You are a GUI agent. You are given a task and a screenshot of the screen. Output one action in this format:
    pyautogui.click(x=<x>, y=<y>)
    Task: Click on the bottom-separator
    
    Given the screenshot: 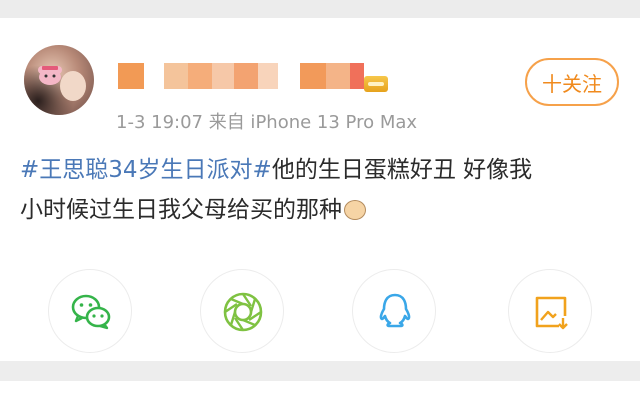 What is the action you would take?
    pyautogui.click(x=320, y=371)
    